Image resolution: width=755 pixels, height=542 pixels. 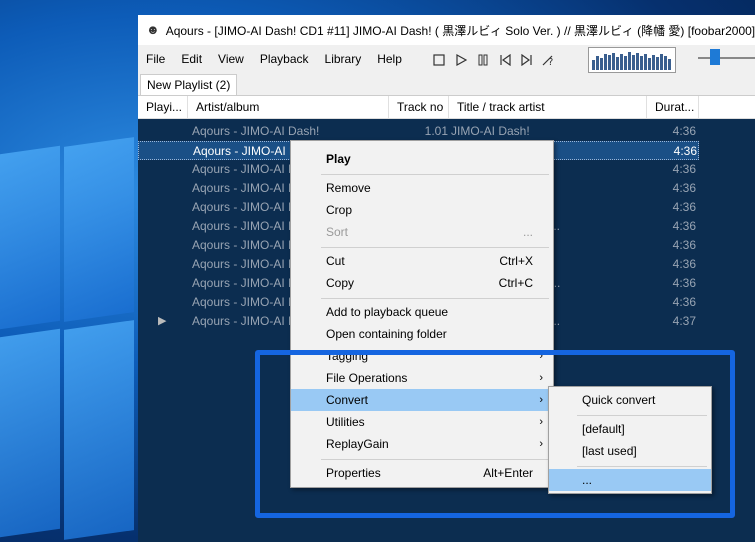 I want to click on random-icon: ?, so click(x=549, y=60).